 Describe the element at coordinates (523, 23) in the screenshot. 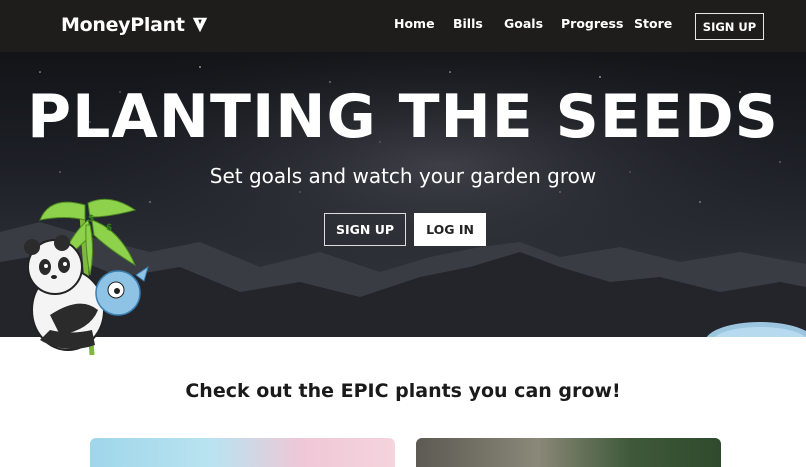

I see `nav-goals: Goals` at that location.